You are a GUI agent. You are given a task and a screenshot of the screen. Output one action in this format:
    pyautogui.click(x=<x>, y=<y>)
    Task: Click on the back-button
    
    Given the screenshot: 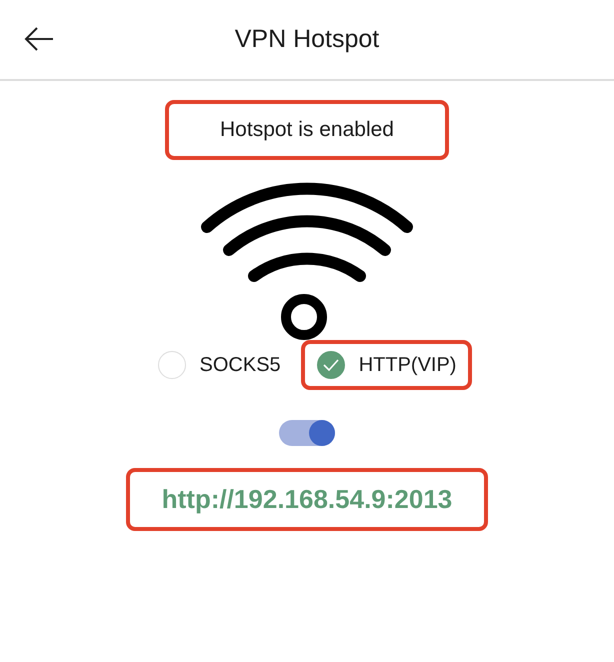 What is the action you would take?
    pyautogui.click(x=39, y=39)
    